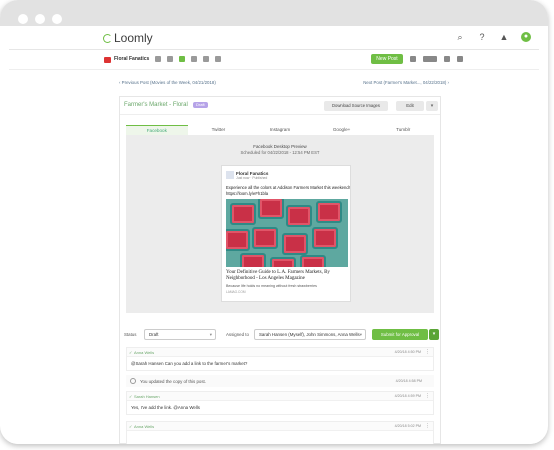 The image size is (554, 450). What do you see at coordinates (206, 59) in the screenshot?
I see `library-icon` at bounding box center [206, 59].